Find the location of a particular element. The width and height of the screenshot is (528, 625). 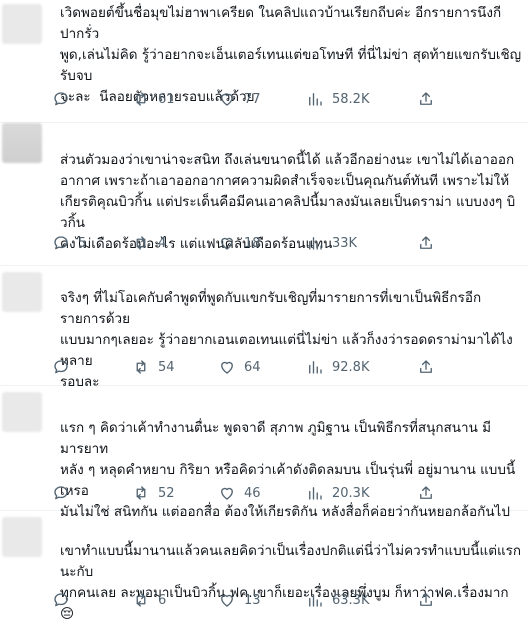

like-button: 77 is located at coordinates (239, 99).